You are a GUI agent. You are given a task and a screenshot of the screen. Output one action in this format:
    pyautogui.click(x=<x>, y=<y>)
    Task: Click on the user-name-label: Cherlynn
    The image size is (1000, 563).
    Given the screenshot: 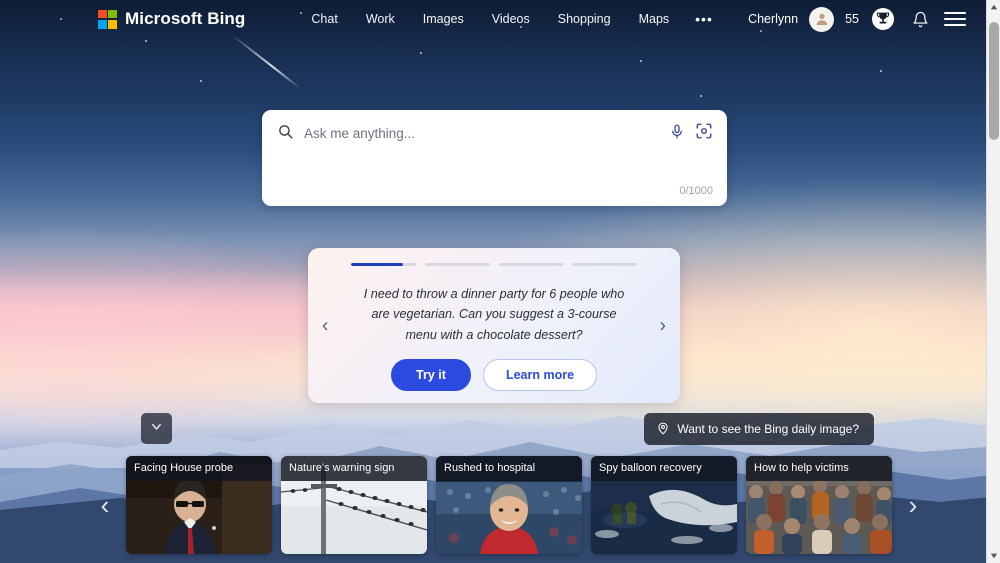 What is the action you would take?
    pyautogui.click(x=773, y=19)
    